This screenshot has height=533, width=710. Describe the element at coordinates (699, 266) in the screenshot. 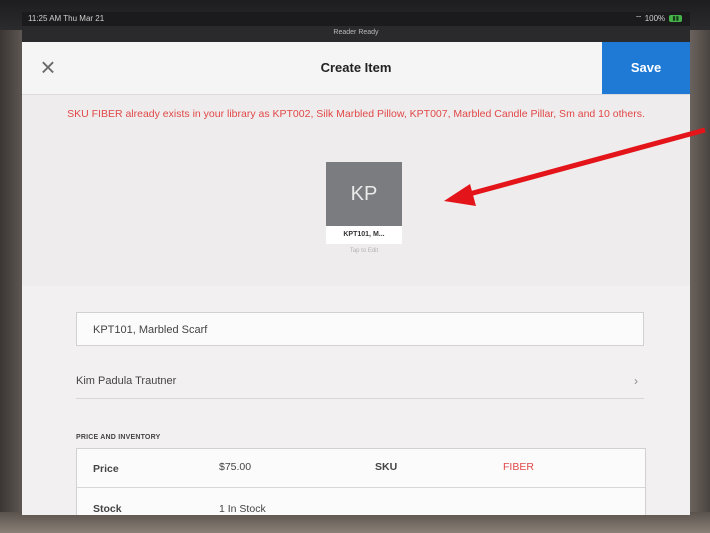

I see `device-bezel-right` at that location.